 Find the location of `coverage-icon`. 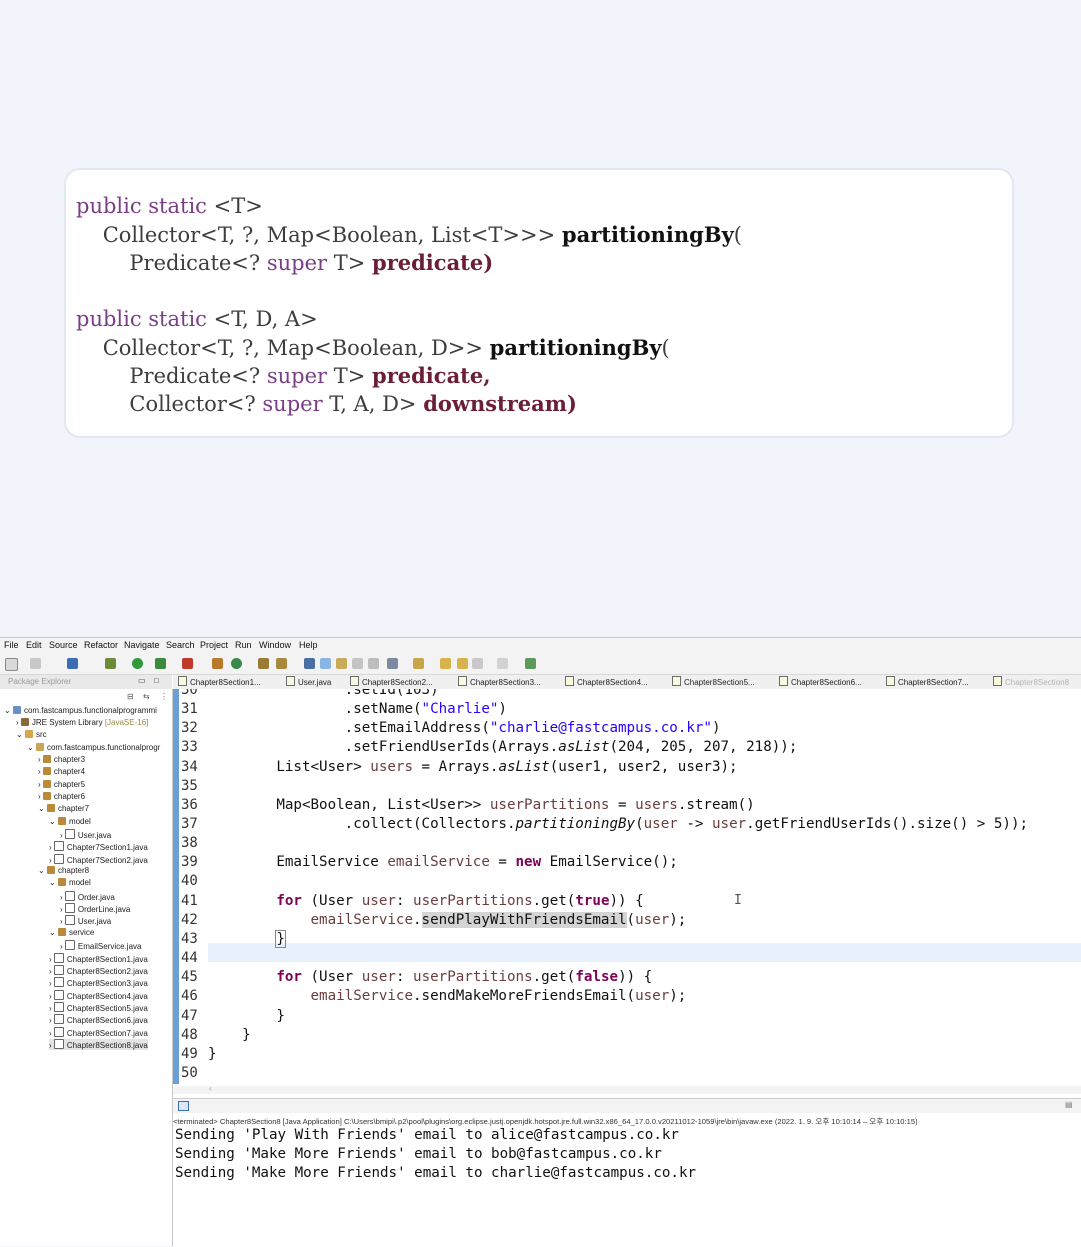

coverage-icon is located at coordinates (160, 663).